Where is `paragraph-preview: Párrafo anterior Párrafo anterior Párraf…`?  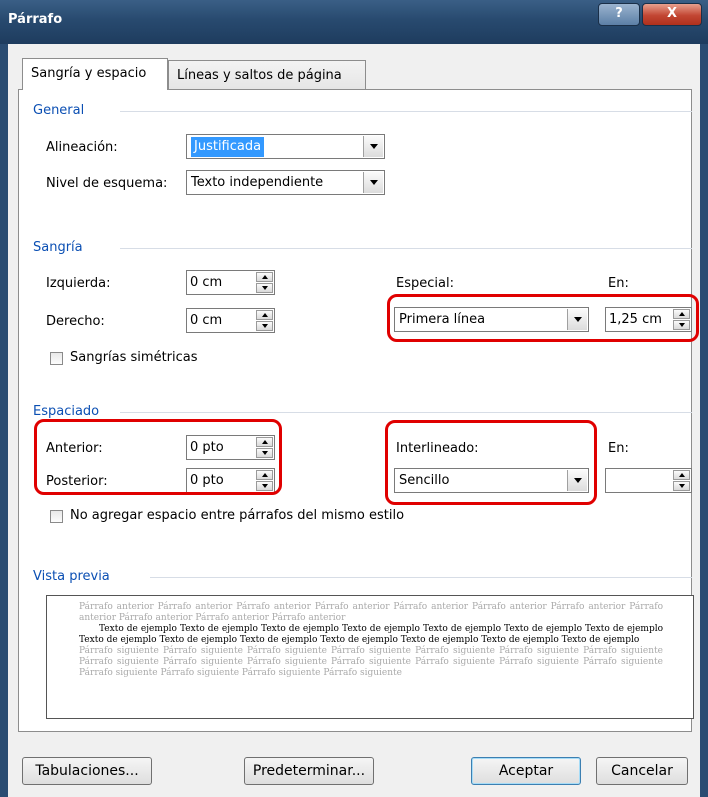 paragraph-preview: Párrafo anterior Párrafo anterior Párraf… is located at coordinates (370, 657).